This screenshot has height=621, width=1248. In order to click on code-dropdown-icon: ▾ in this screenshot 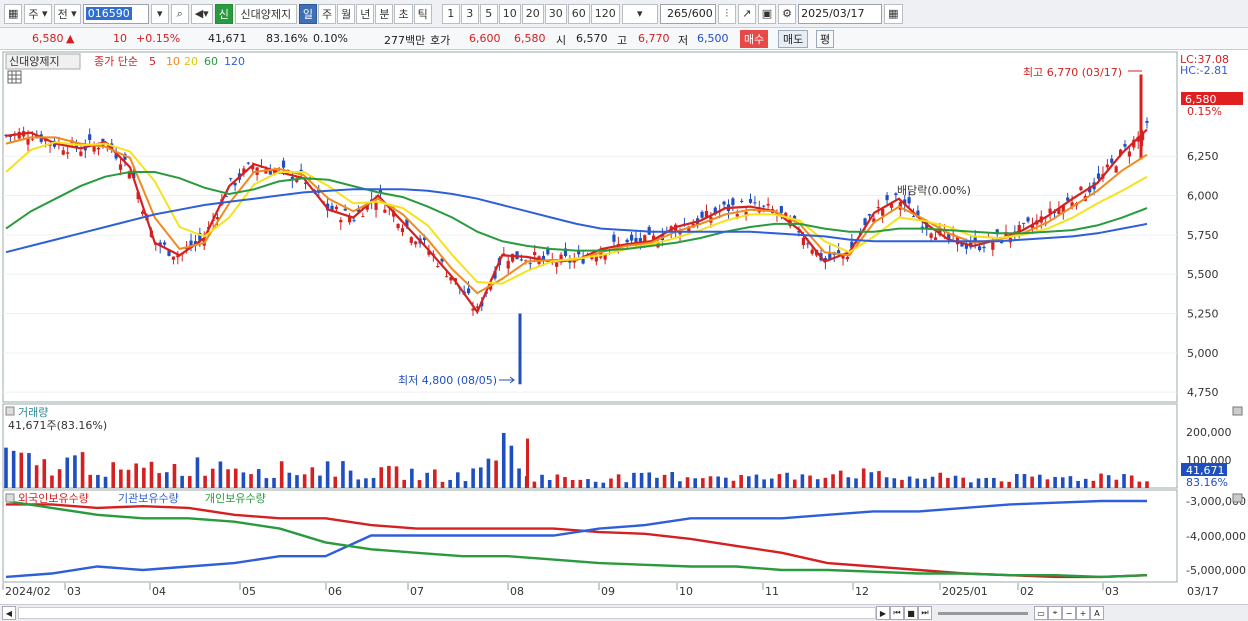, I will do `click(159, 13)`.